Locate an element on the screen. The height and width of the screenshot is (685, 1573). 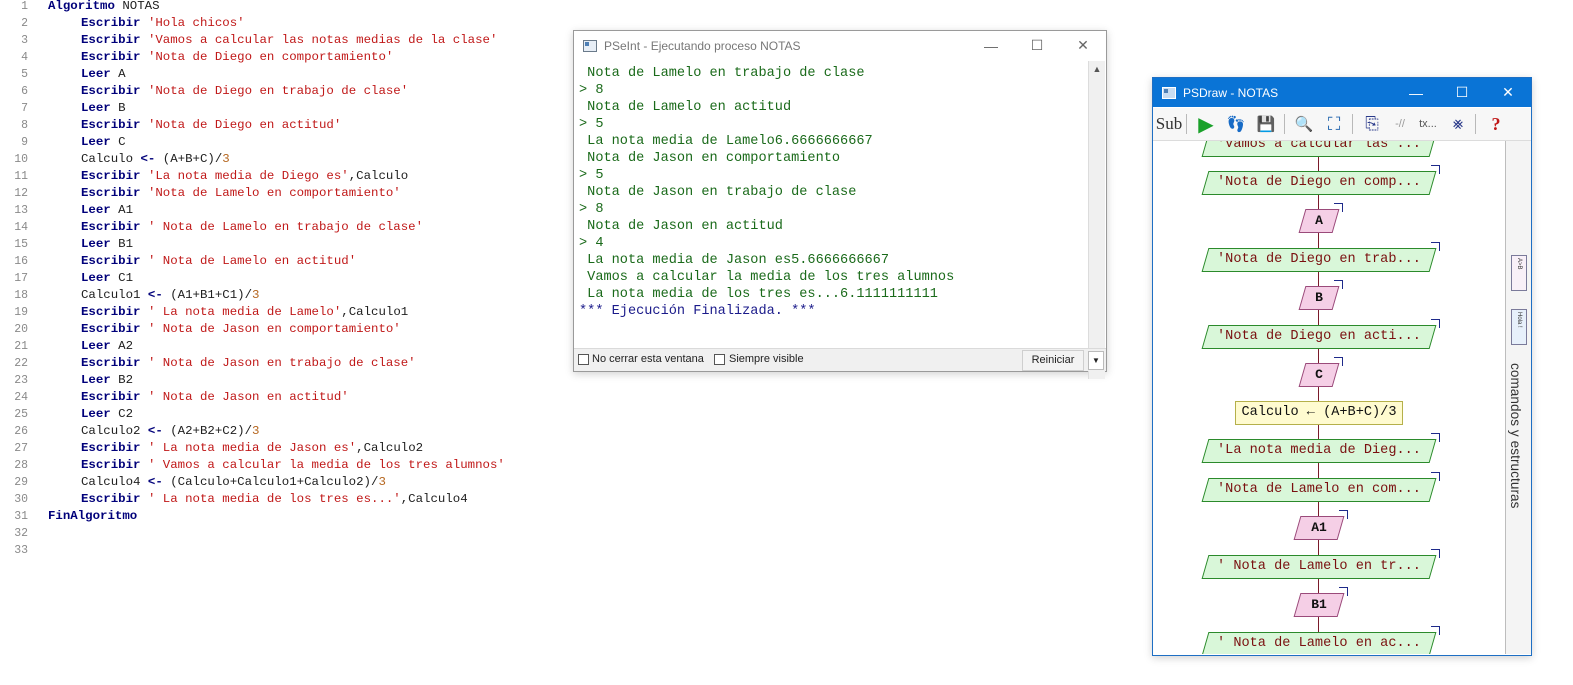
no-close-label: No cerrar esta ventana is located at coordinates (648, 359).